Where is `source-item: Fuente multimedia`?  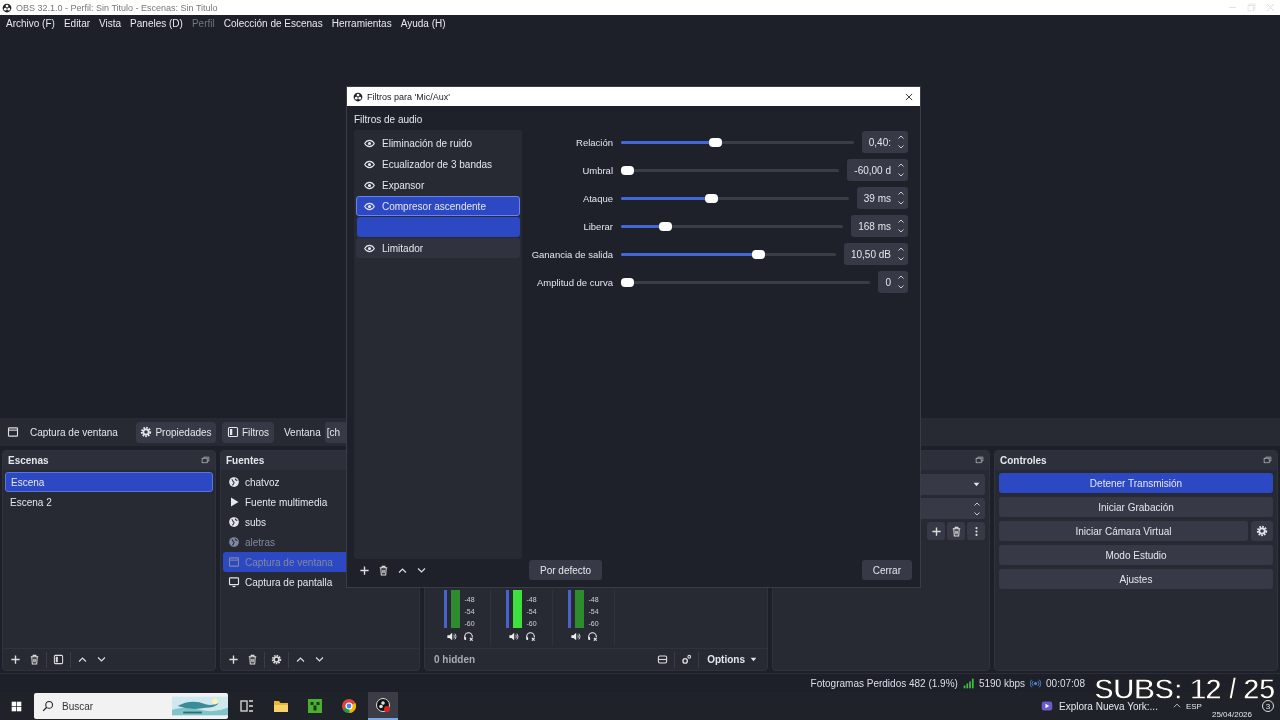
source-item: Fuente multimedia is located at coordinates (320, 502).